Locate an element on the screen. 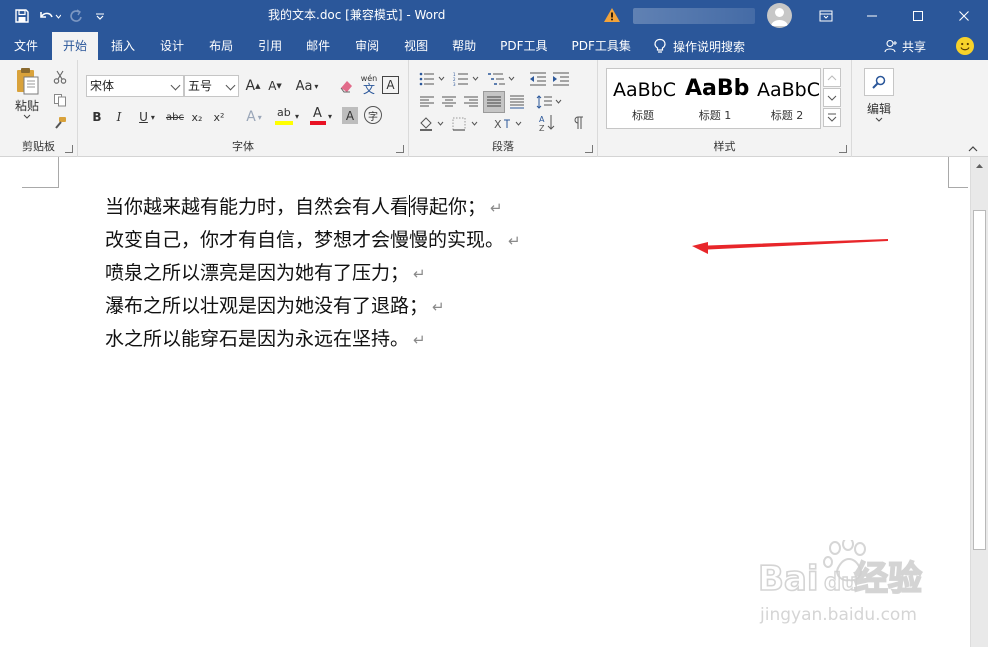  strikethrough-button: abc is located at coordinates (175, 117).